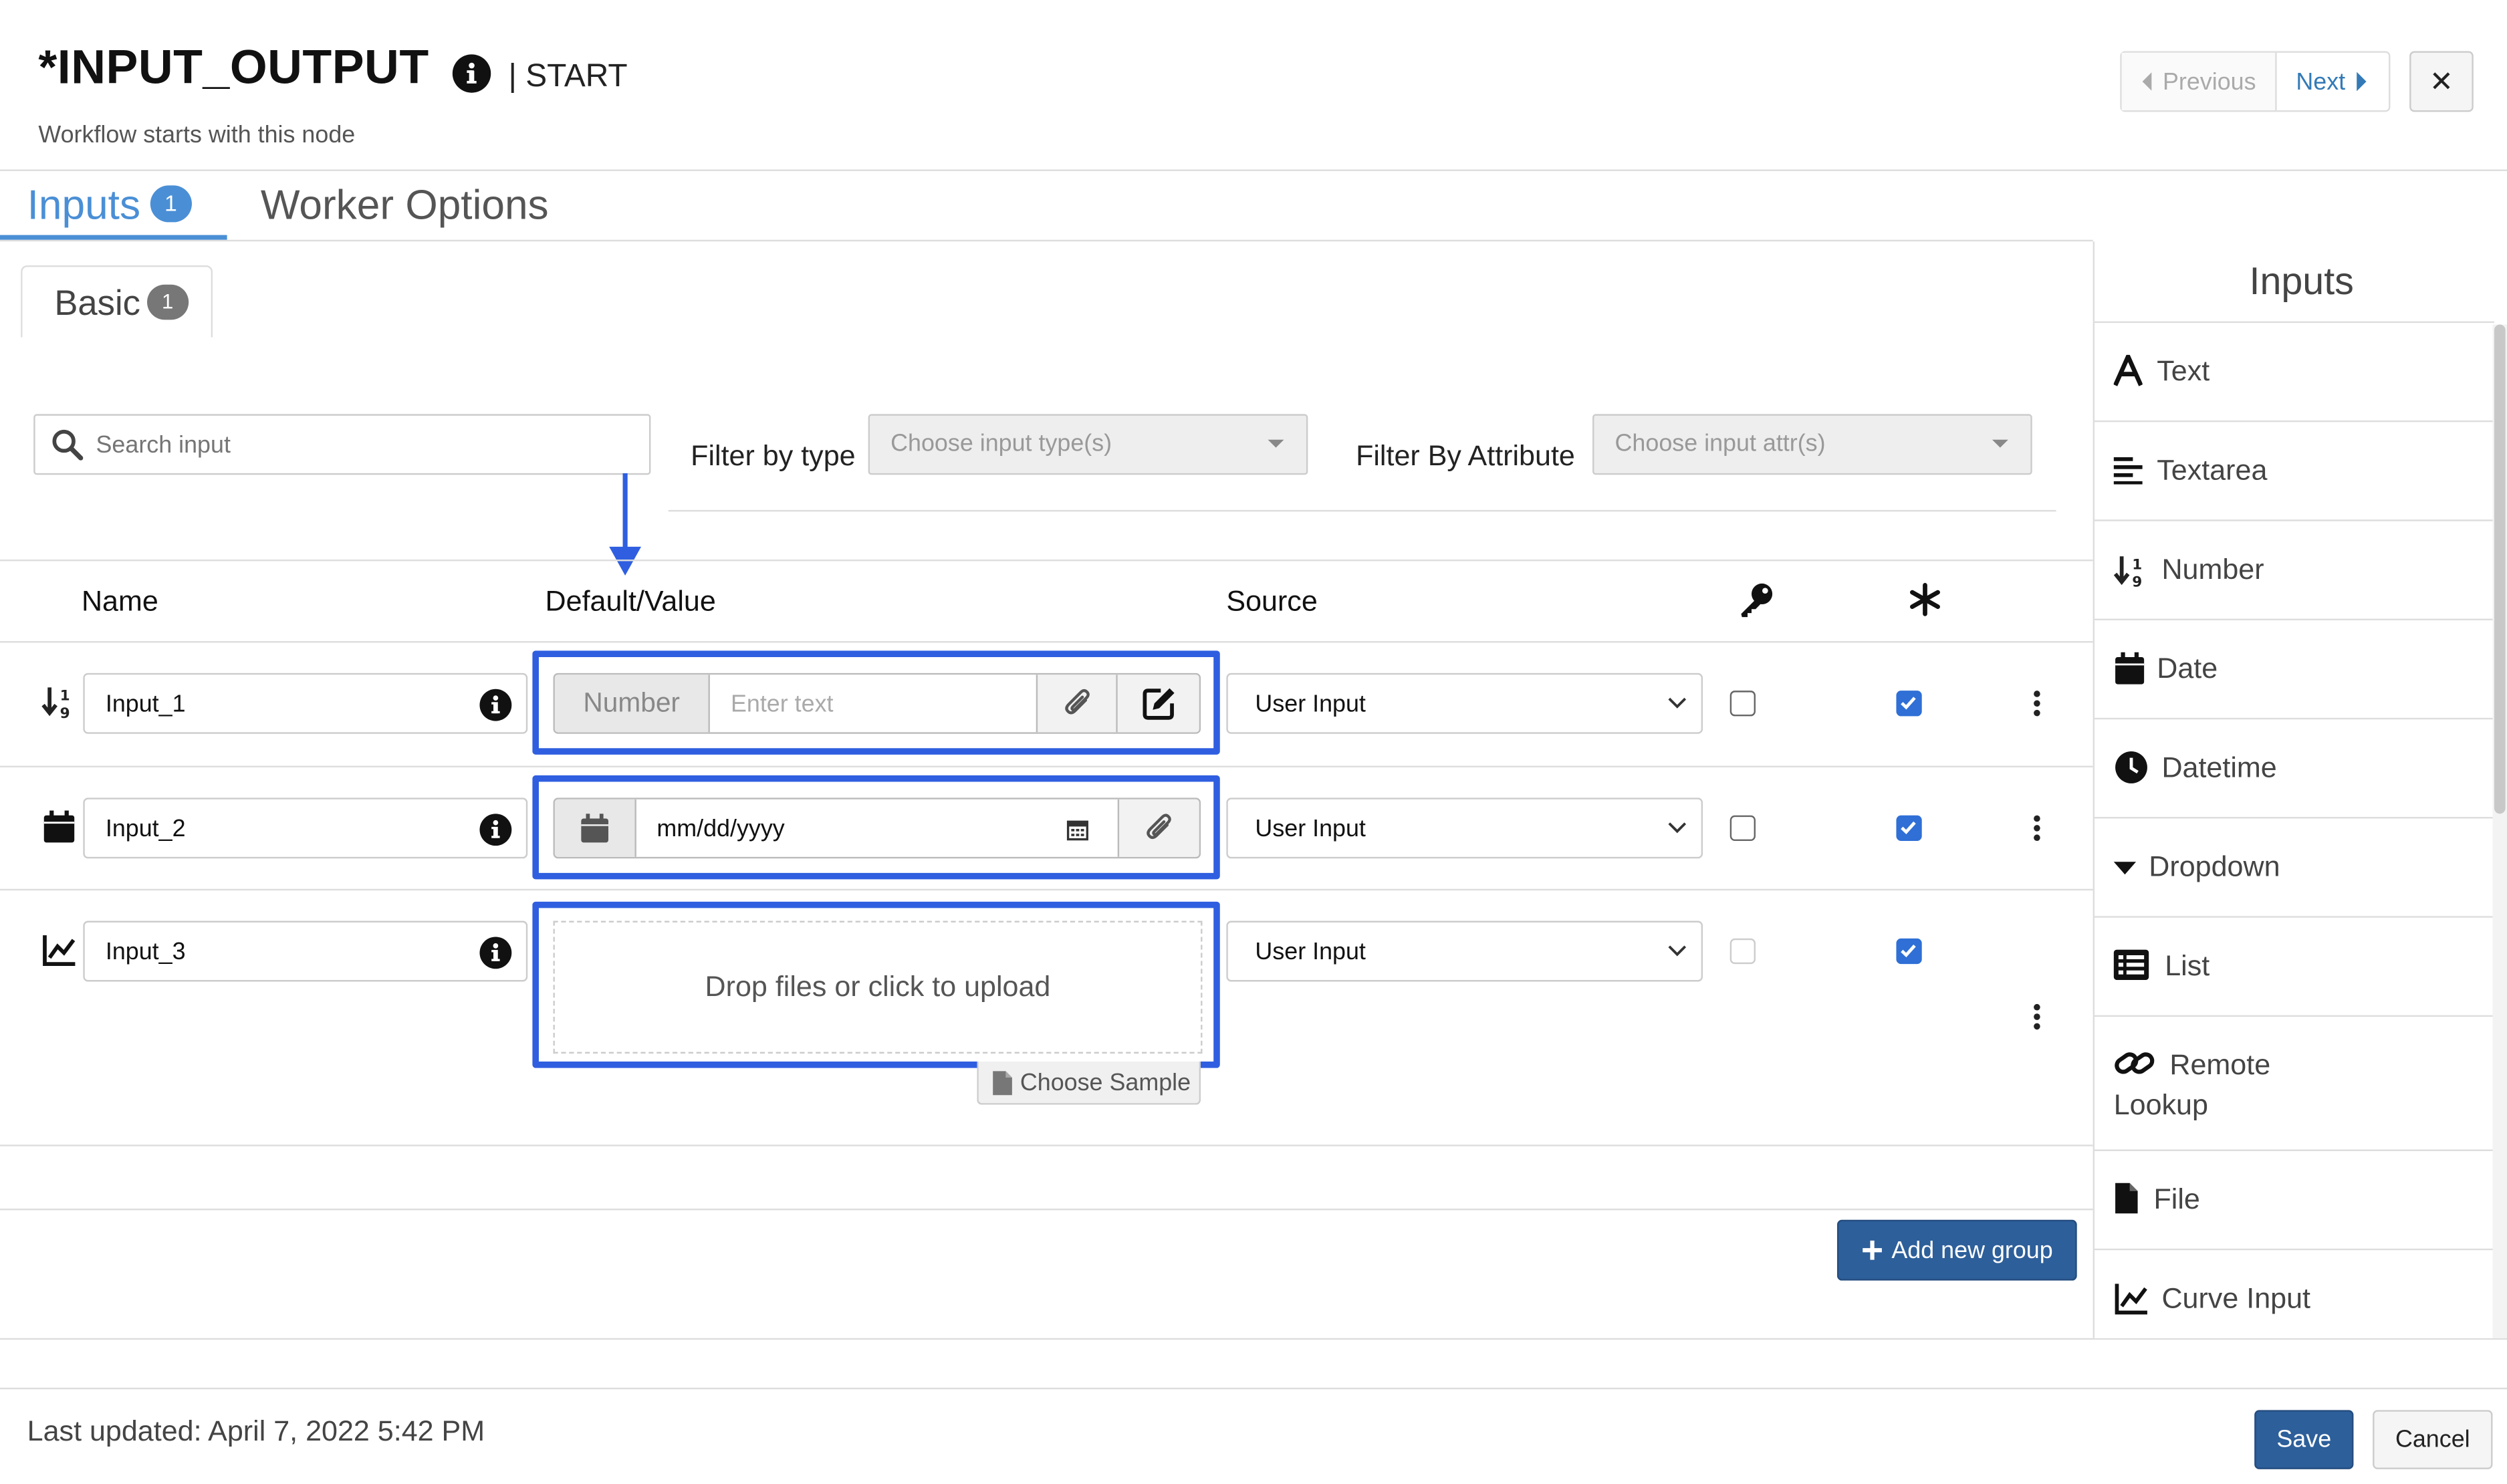  What do you see at coordinates (2294, 1199) in the screenshot?
I see `palette-item-file: File` at bounding box center [2294, 1199].